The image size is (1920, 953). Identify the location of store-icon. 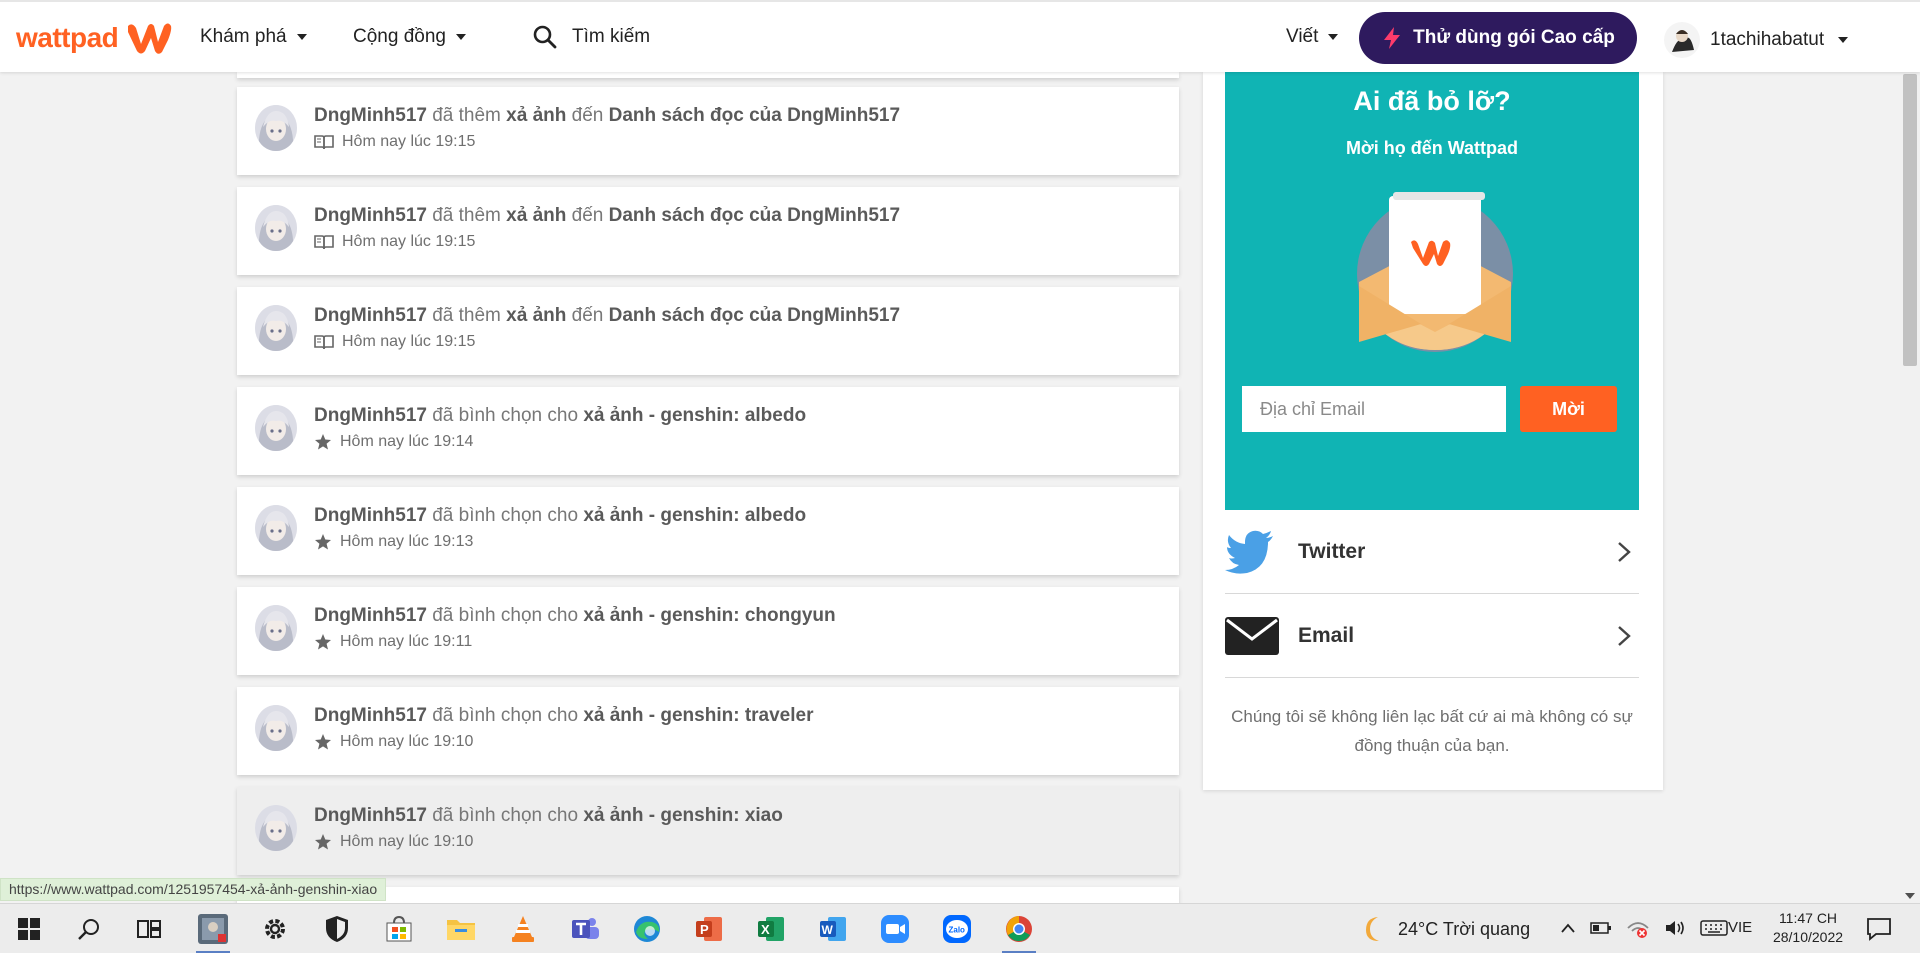
(399, 929).